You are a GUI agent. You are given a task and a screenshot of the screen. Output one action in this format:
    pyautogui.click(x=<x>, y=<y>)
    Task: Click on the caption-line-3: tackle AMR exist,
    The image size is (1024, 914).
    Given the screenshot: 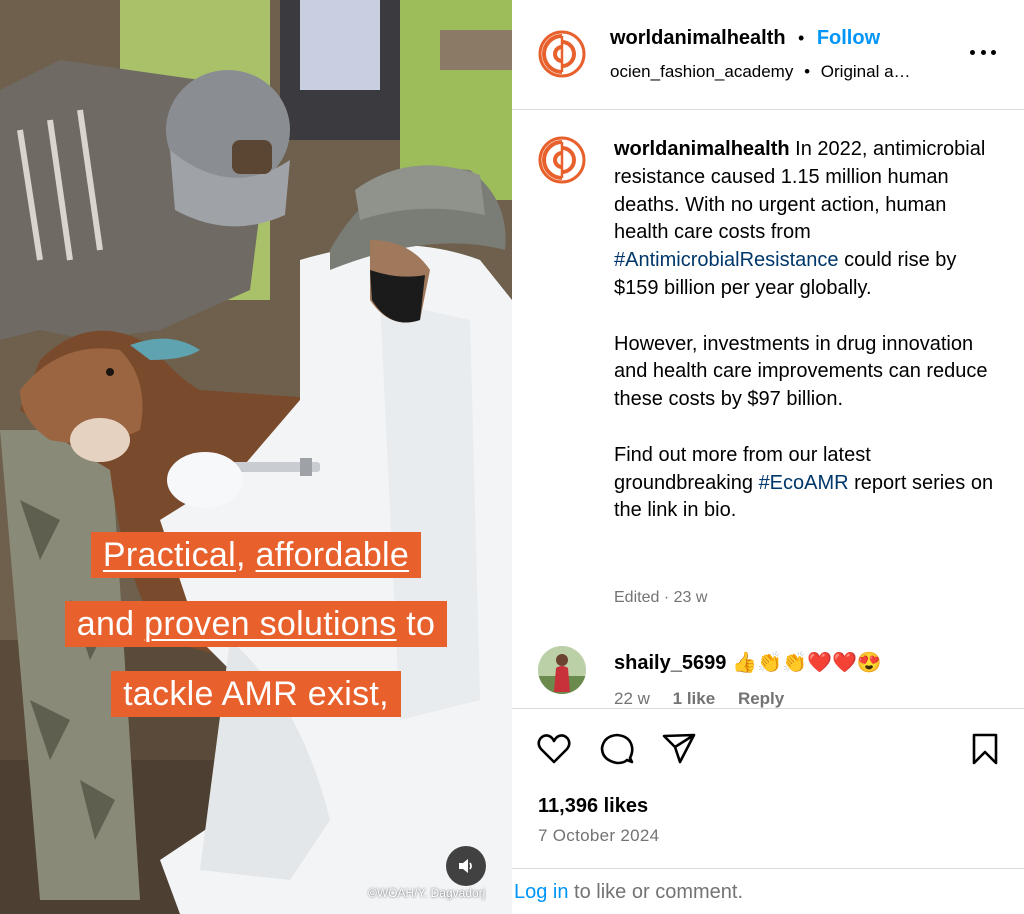 What is the action you would take?
    pyautogui.click(x=256, y=694)
    